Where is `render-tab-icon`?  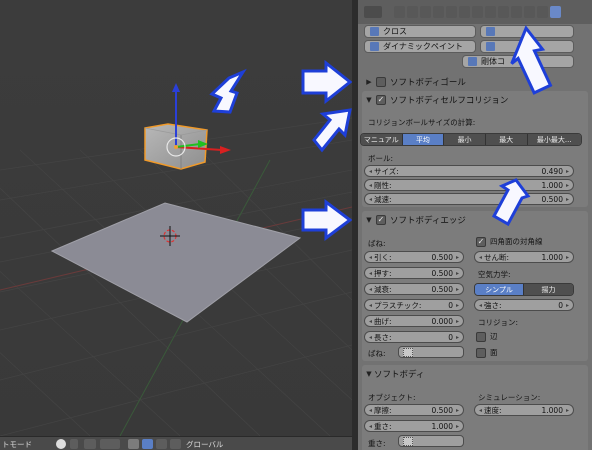
render-tab-icon is located at coordinates (399, 12).